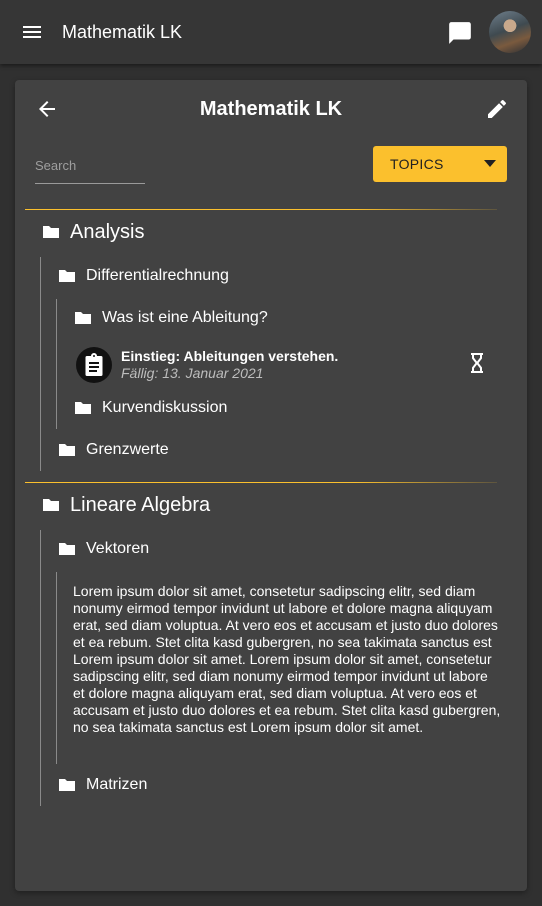 The image size is (542, 906). What do you see at coordinates (192, 373) in the screenshot?
I see `assignment-due-date: Fällig: 13. Januar 2021` at bounding box center [192, 373].